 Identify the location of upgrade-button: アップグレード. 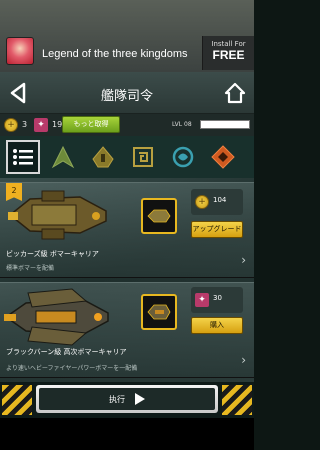
(217, 229).